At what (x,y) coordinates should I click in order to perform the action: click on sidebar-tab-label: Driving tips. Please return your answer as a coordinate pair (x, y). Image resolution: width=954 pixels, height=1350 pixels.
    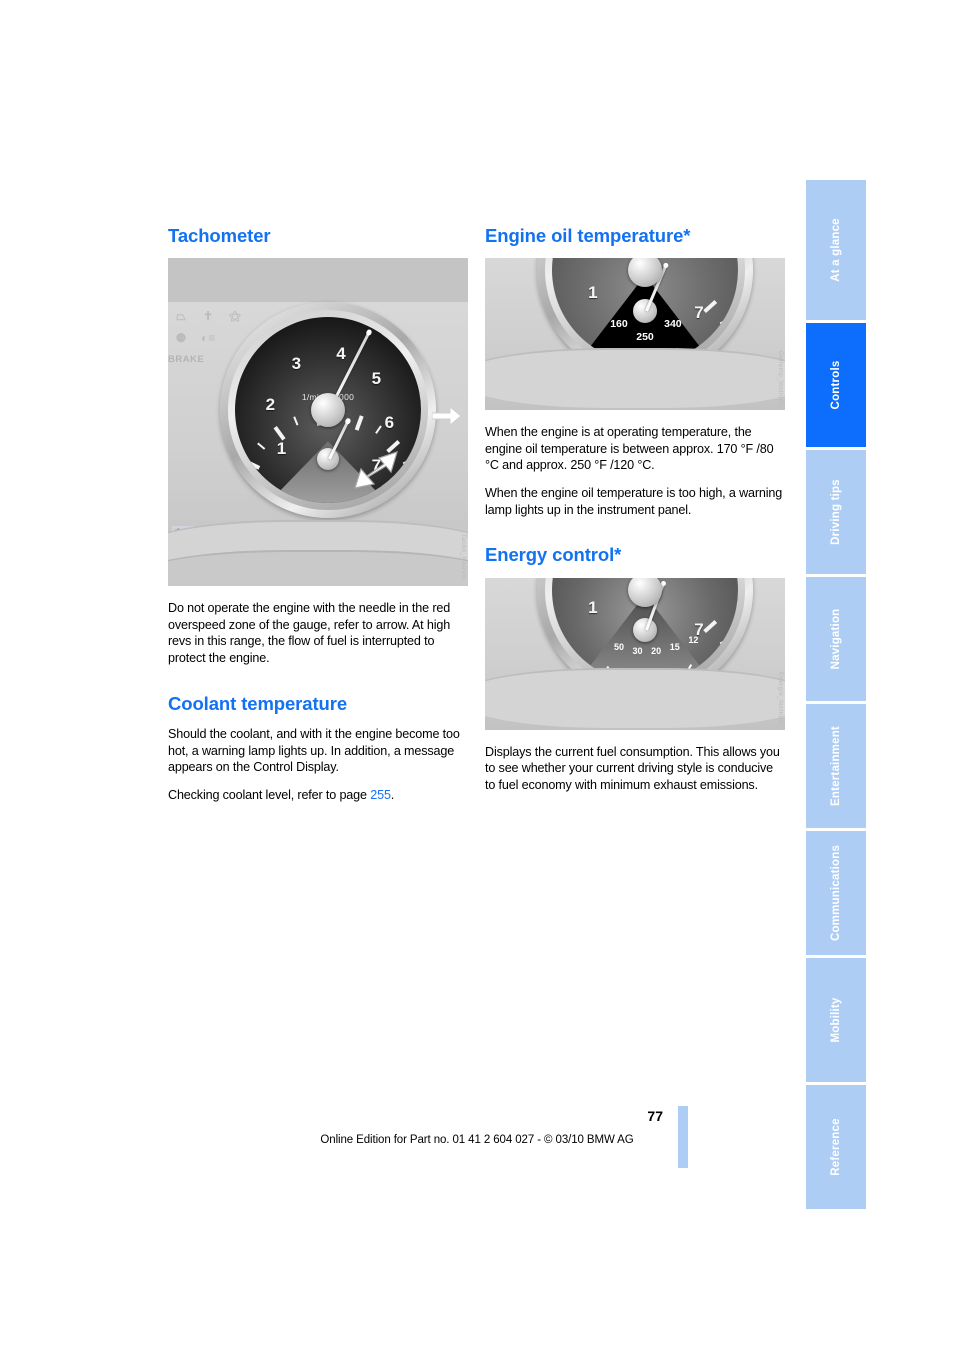
    Looking at the image, I should click on (836, 512).